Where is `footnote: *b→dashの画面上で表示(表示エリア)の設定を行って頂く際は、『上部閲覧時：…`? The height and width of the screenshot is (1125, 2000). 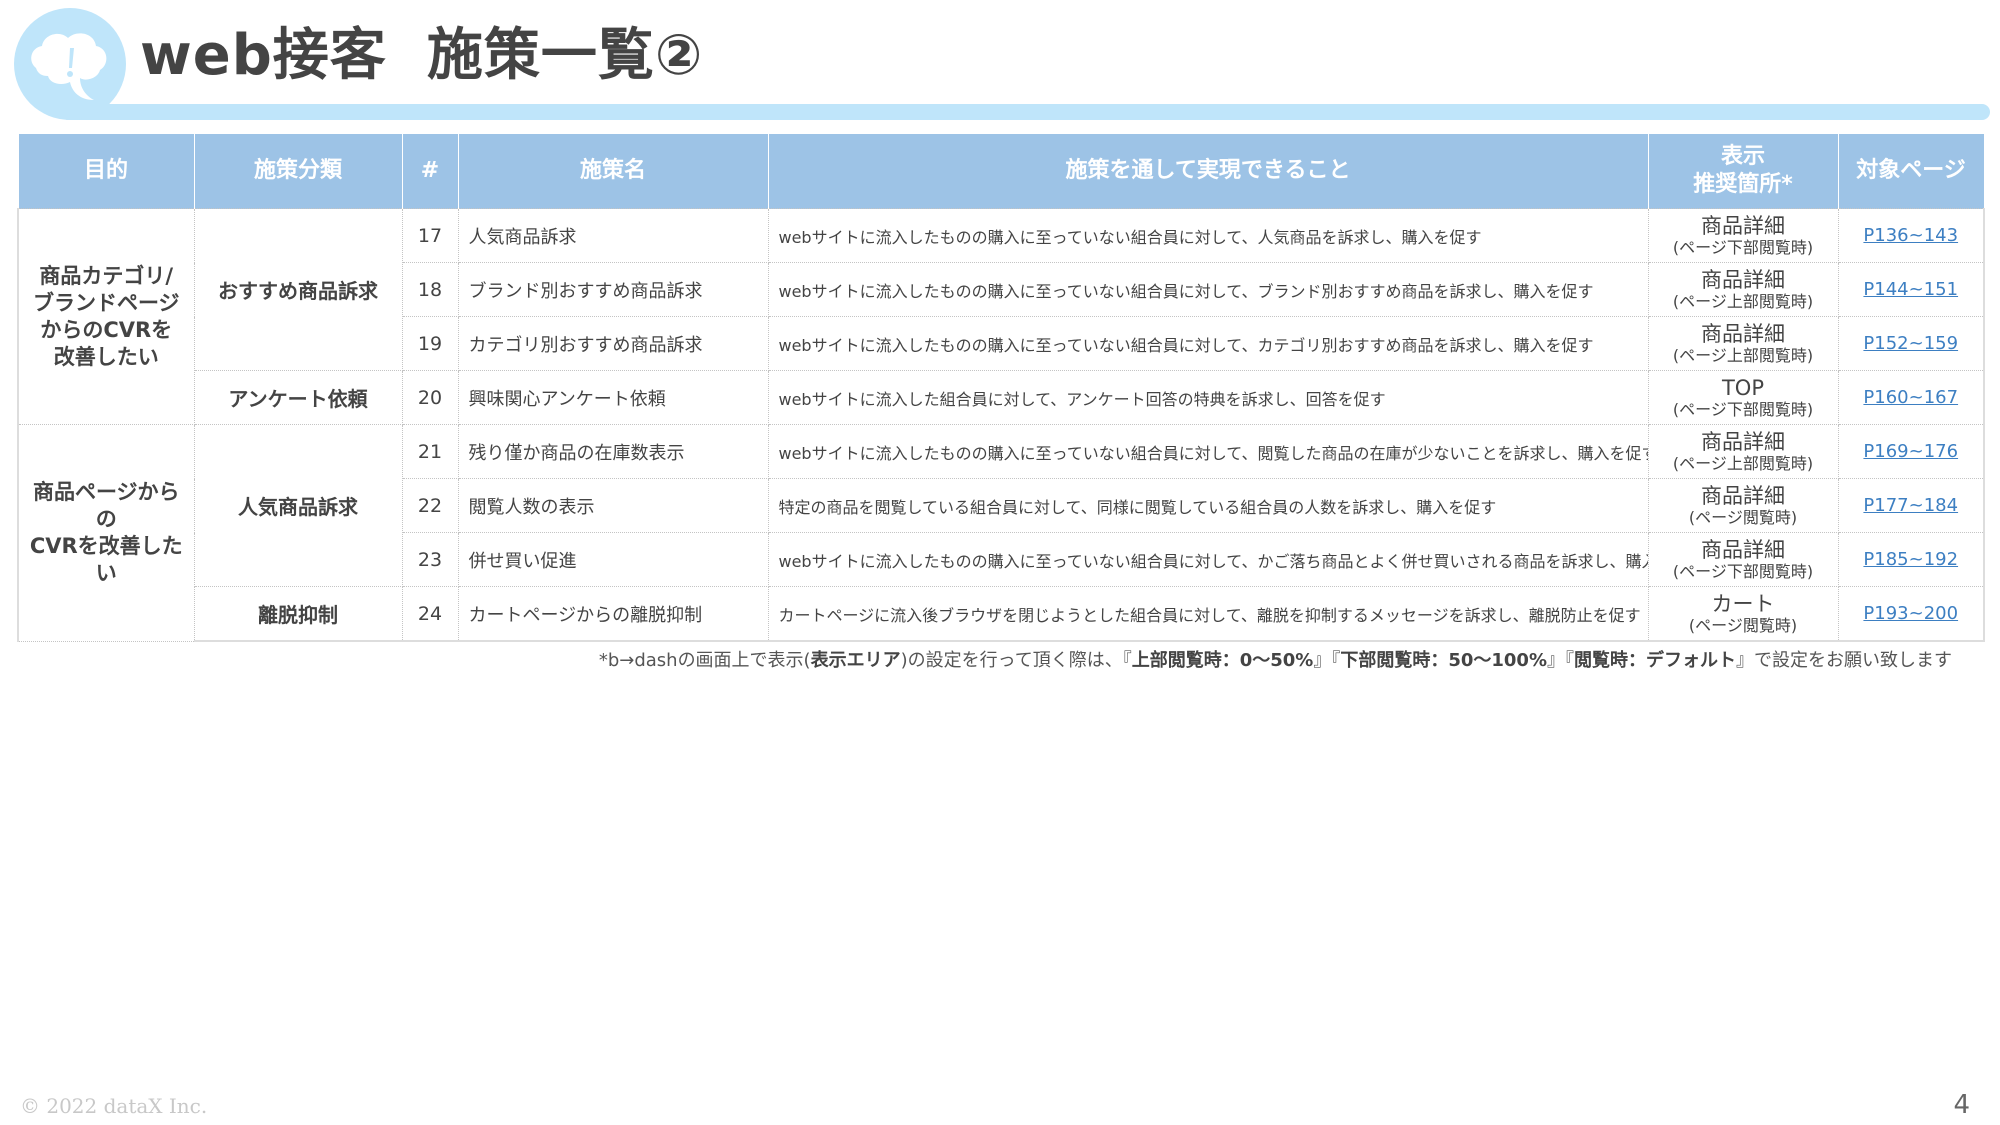
footnote: *b→dashの画面上で表示(表示エリア)の設定を行って頂く際は、『上部閲覧時：… is located at coordinates (1275, 659).